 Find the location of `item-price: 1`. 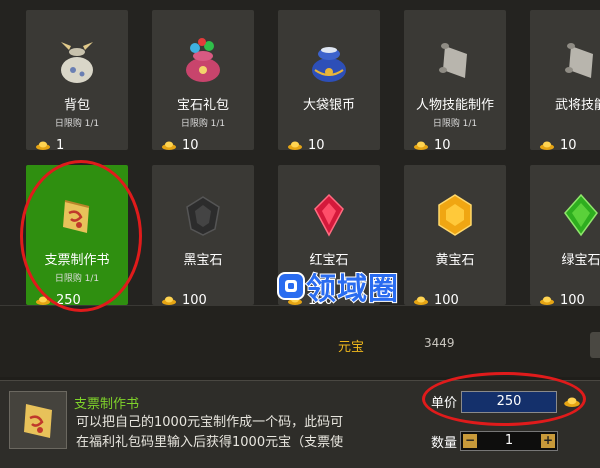

item-price: 1 is located at coordinates (50, 145).